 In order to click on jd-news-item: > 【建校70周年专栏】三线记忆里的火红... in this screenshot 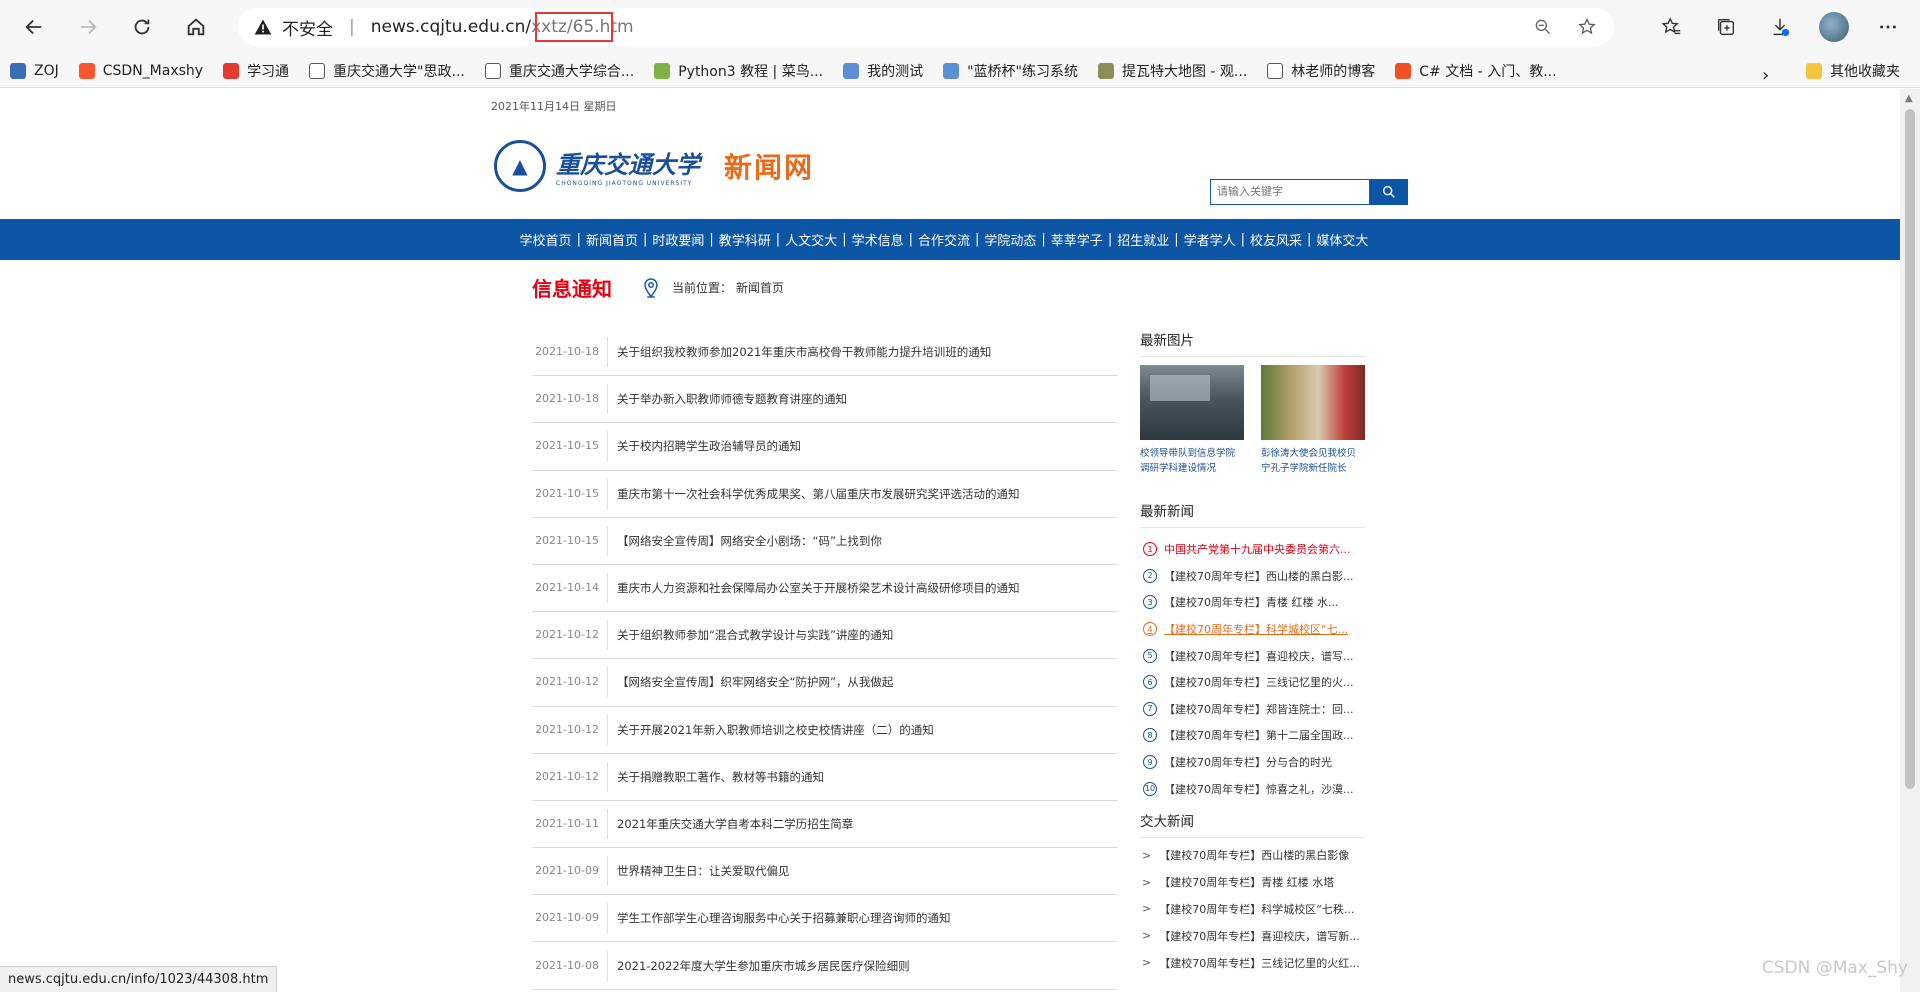, I will do `click(1252, 962)`.